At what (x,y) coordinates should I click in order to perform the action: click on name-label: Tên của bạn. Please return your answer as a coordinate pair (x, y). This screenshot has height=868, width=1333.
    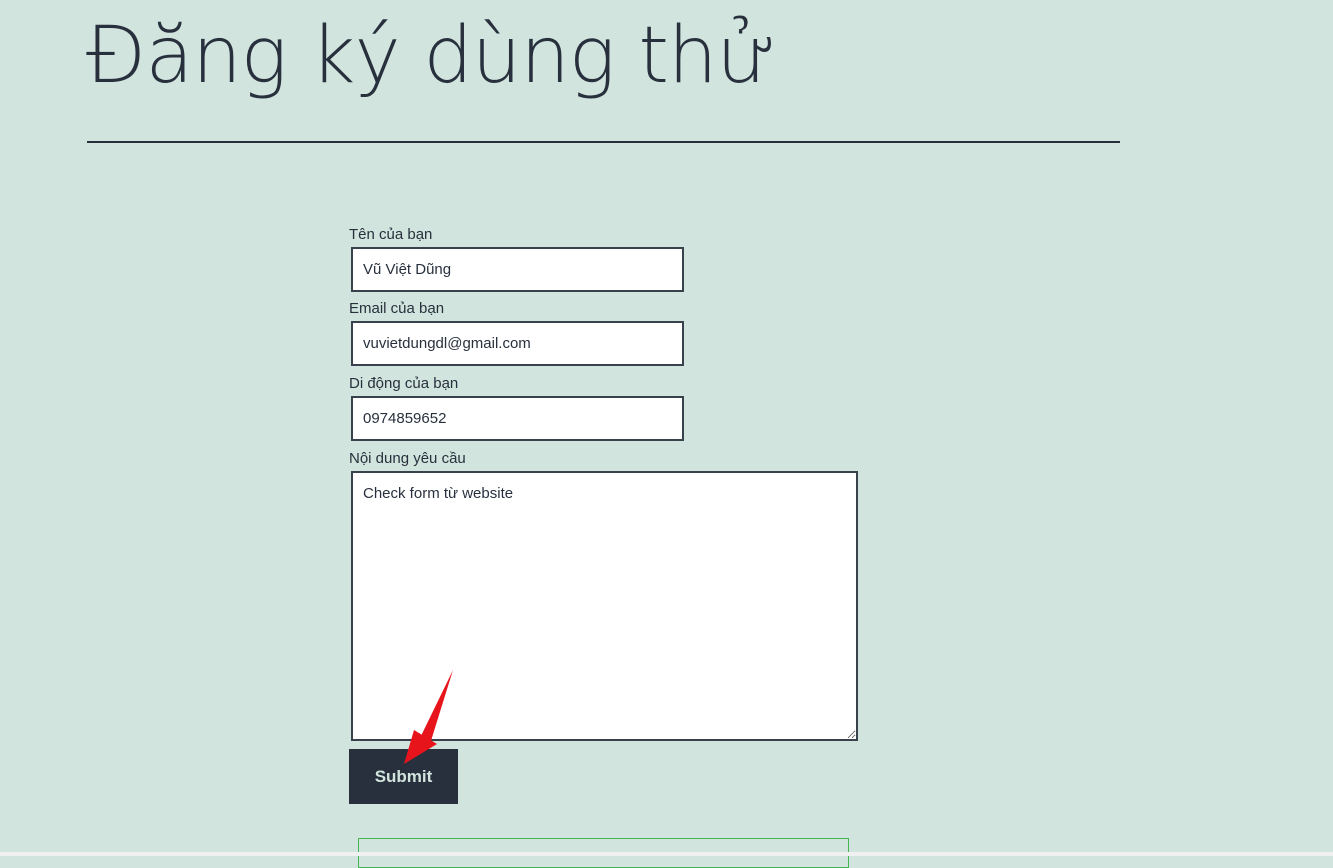
    Looking at the image, I should click on (391, 234).